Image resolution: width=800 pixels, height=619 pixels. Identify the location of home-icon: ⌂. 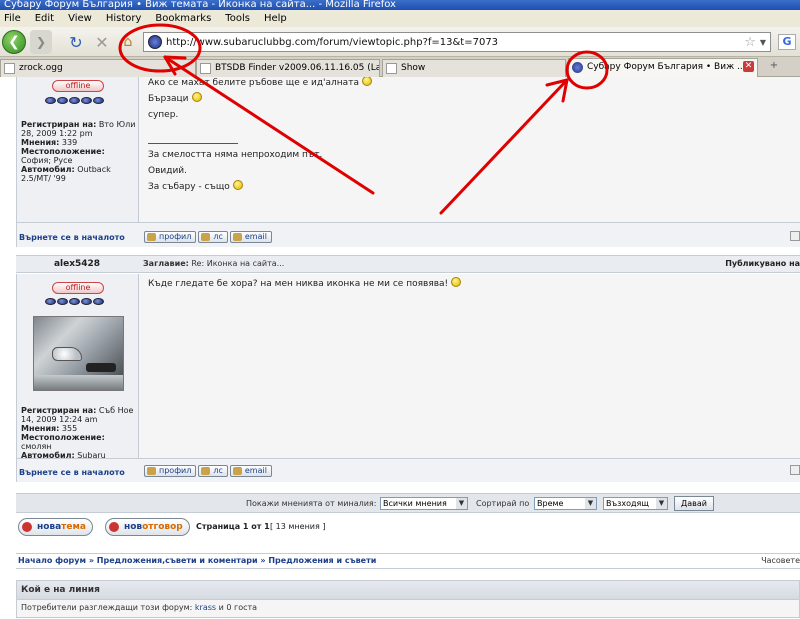
(128, 42).